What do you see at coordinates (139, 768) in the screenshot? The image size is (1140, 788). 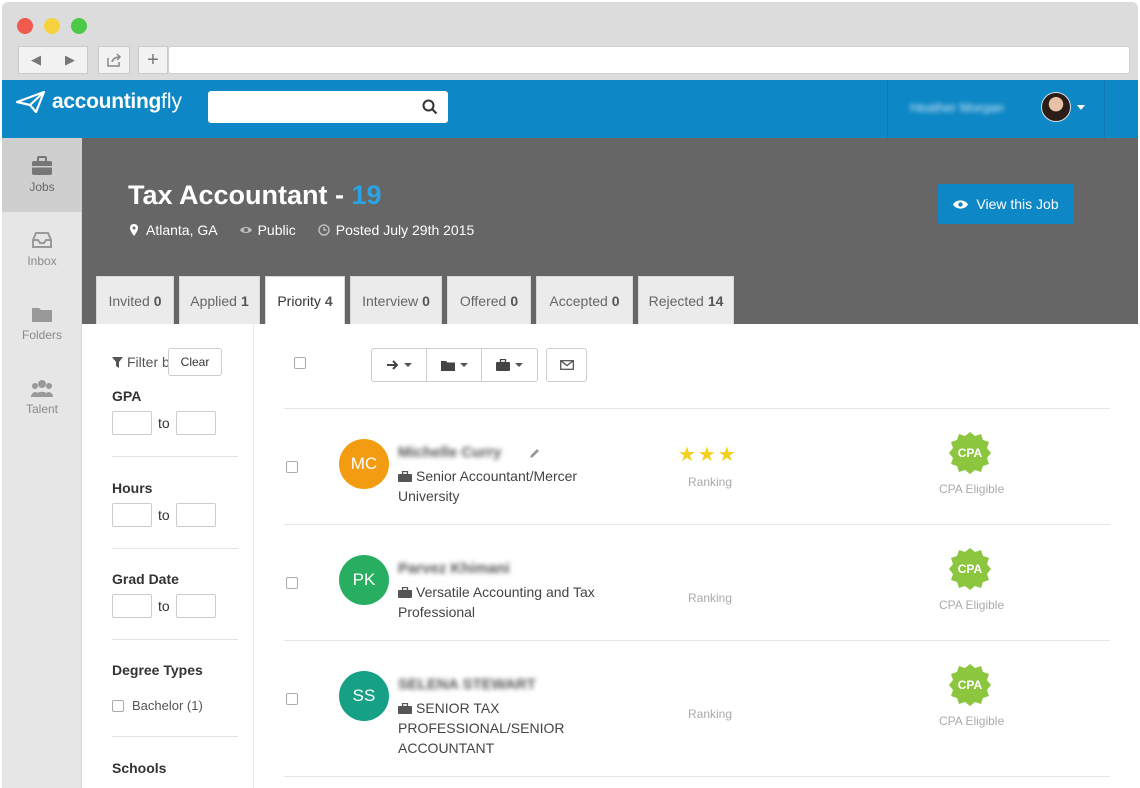 I see `schools-title: Schools` at bounding box center [139, 768].